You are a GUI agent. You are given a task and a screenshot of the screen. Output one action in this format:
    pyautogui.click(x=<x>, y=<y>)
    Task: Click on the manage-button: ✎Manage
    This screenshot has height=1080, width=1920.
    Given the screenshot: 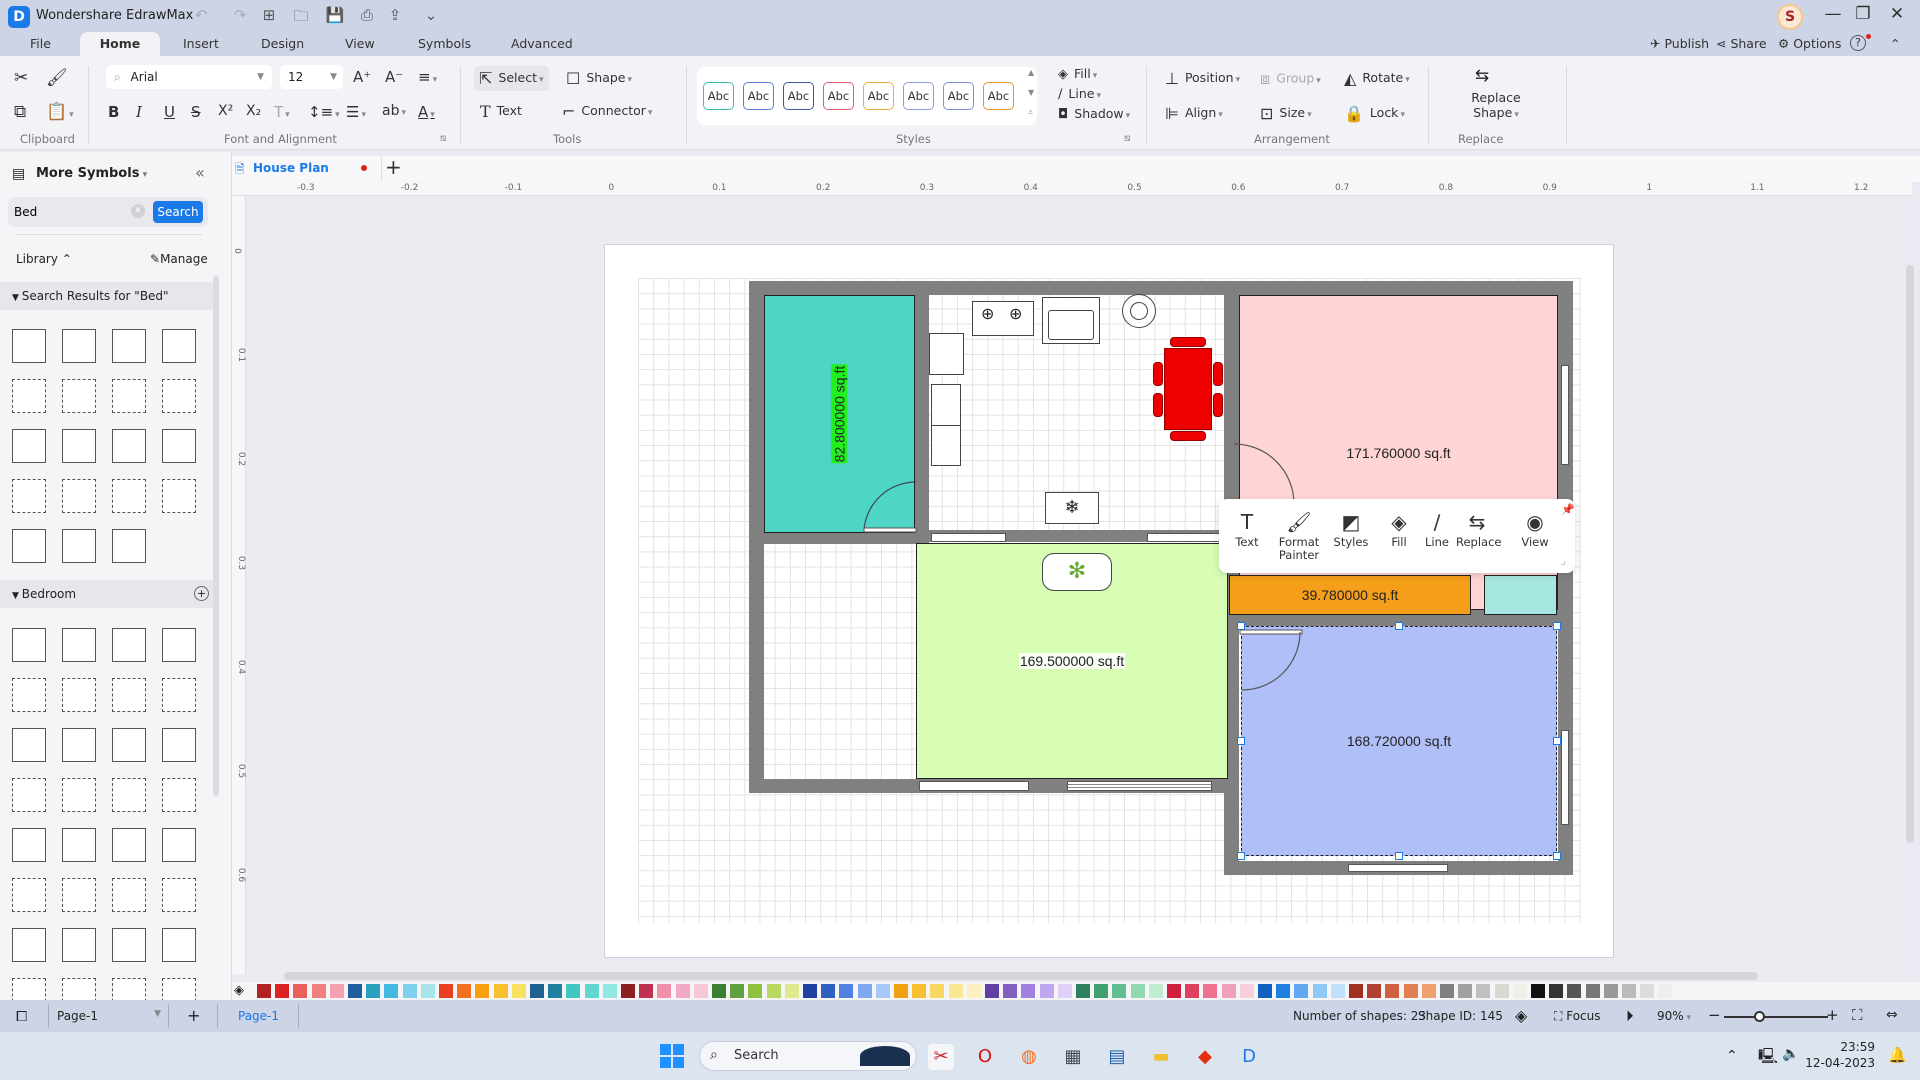 What is the action you would take?
    pyautogui.click(x=179, y=259)
    